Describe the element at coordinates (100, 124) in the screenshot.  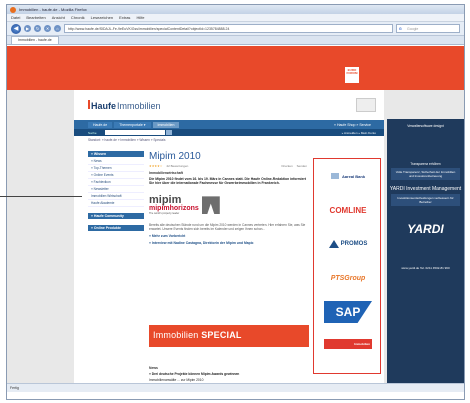
I see `nav-tab-haufe: Haufe.de` at that location.